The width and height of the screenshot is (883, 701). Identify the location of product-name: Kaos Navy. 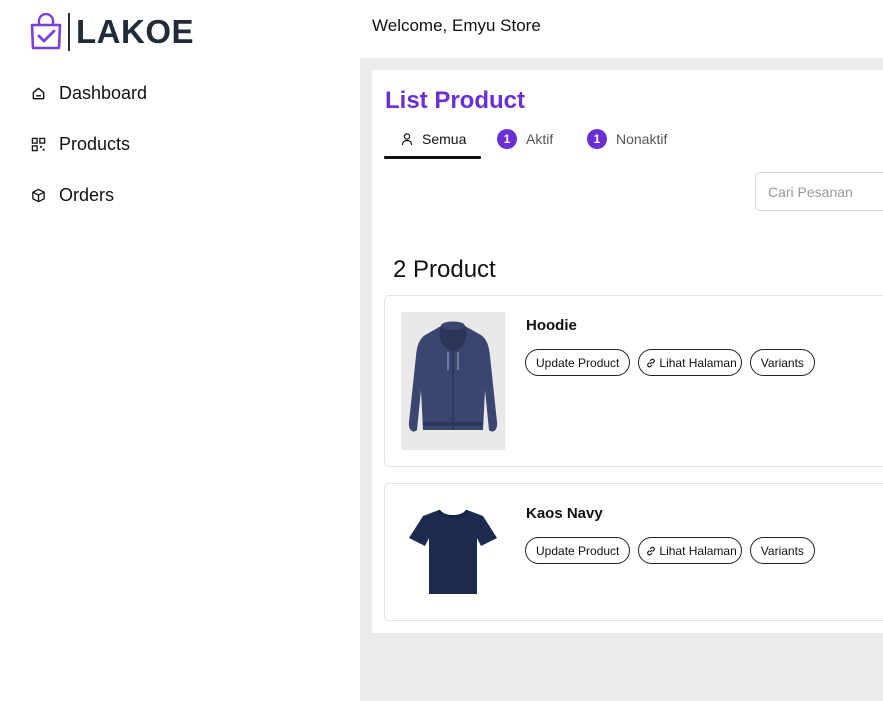
(564, 513).